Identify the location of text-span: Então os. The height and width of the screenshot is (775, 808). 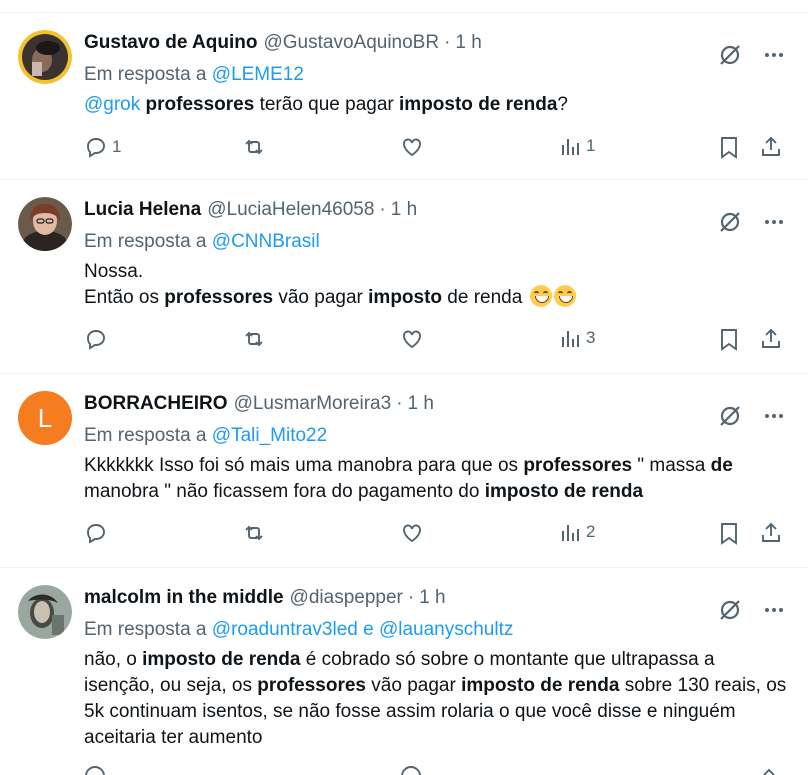
(124, 297).